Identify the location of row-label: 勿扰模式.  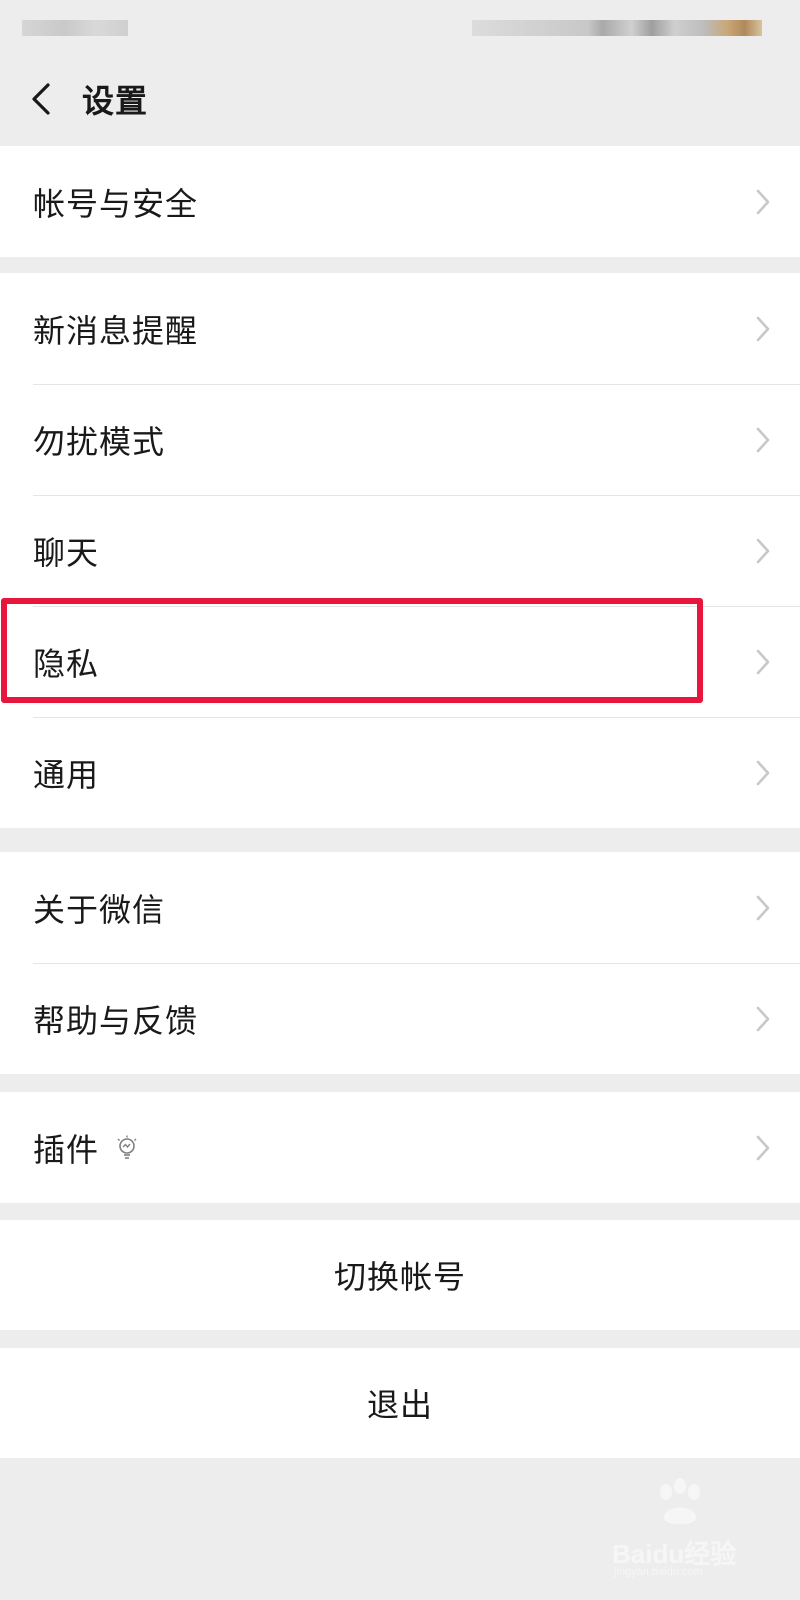
(99, 441).